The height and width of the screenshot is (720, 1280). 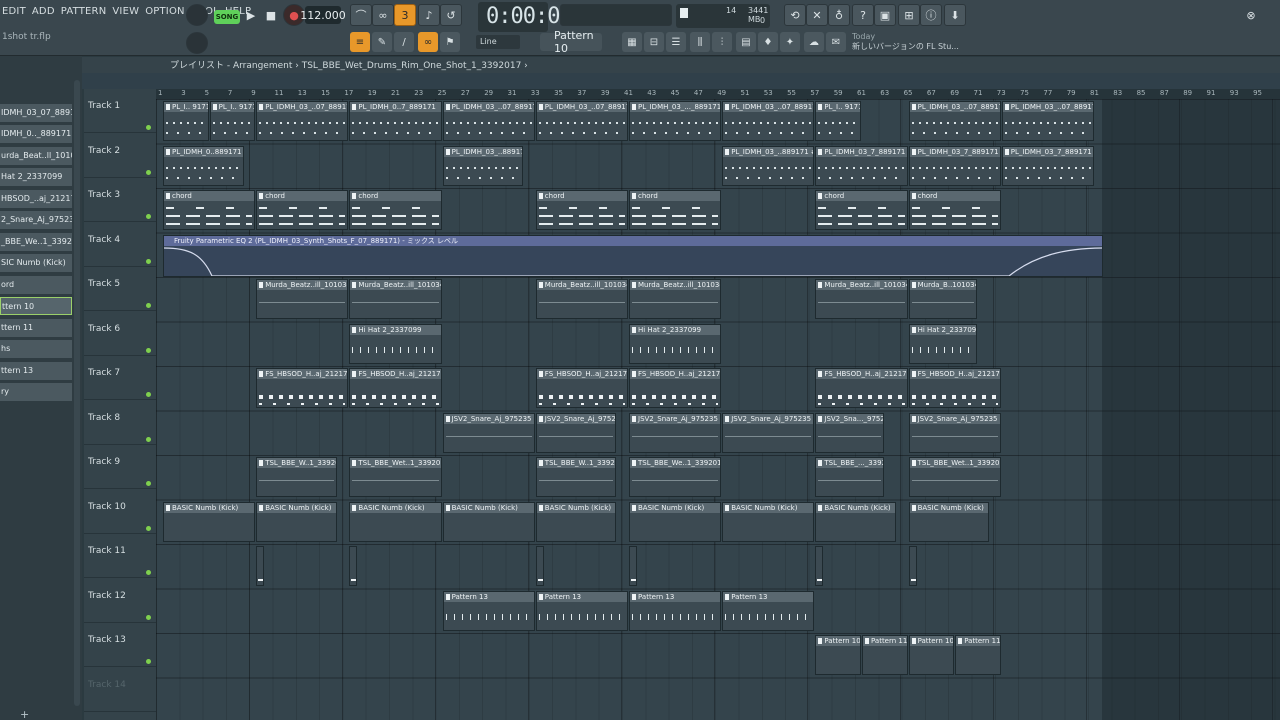 I want to click on playlist-clip: PL_IDMH_0..889171 #2, so click(x=203, y=165).